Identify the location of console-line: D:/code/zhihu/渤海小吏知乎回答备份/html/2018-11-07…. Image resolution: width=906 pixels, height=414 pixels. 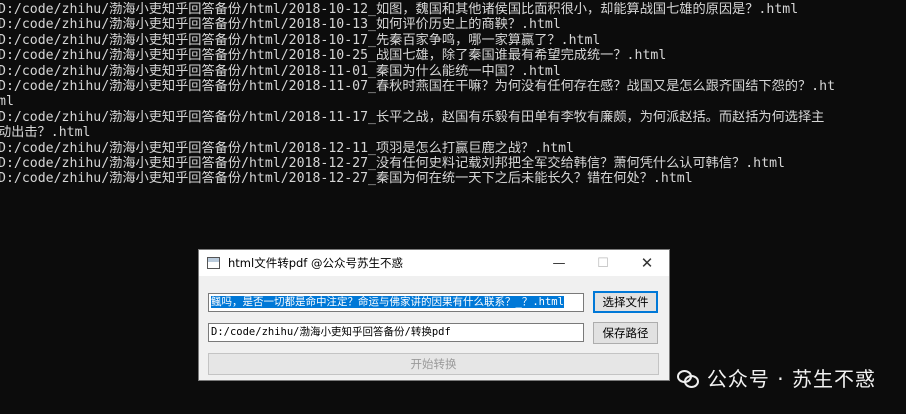
(418, 86).